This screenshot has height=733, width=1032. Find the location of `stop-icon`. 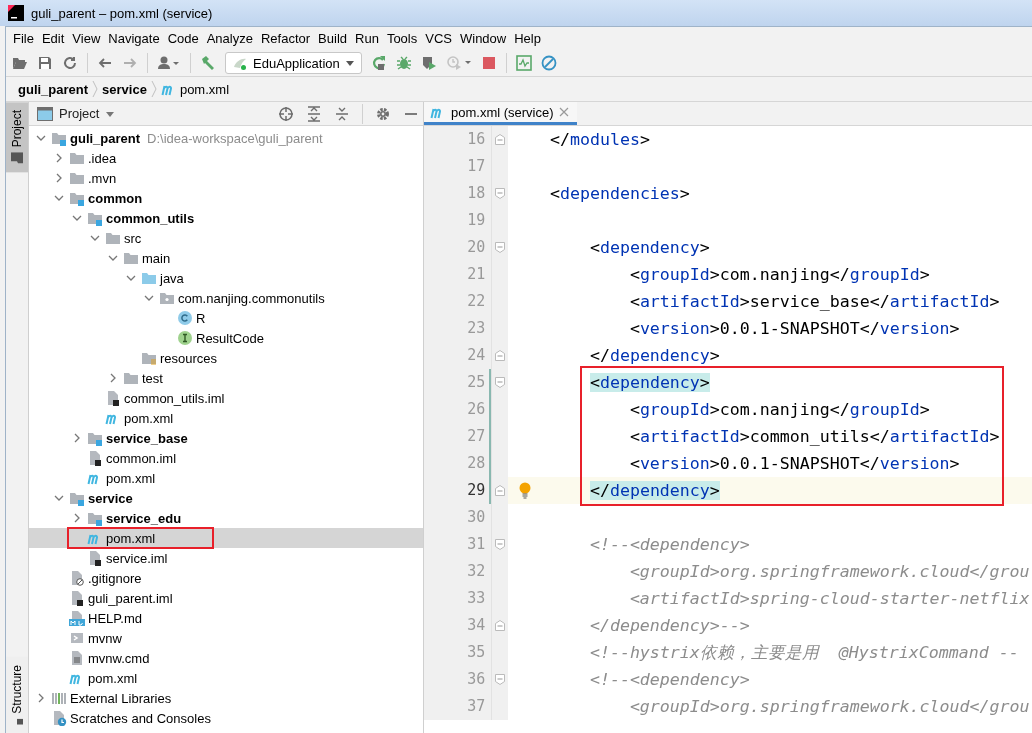

stop-icon is located at coordinates (488, 63).